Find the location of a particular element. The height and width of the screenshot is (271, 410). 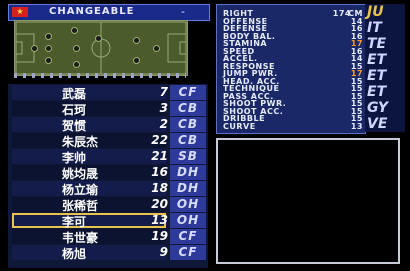

player-row-selected: 李可 13 OH is located at coordinates (110, 221).